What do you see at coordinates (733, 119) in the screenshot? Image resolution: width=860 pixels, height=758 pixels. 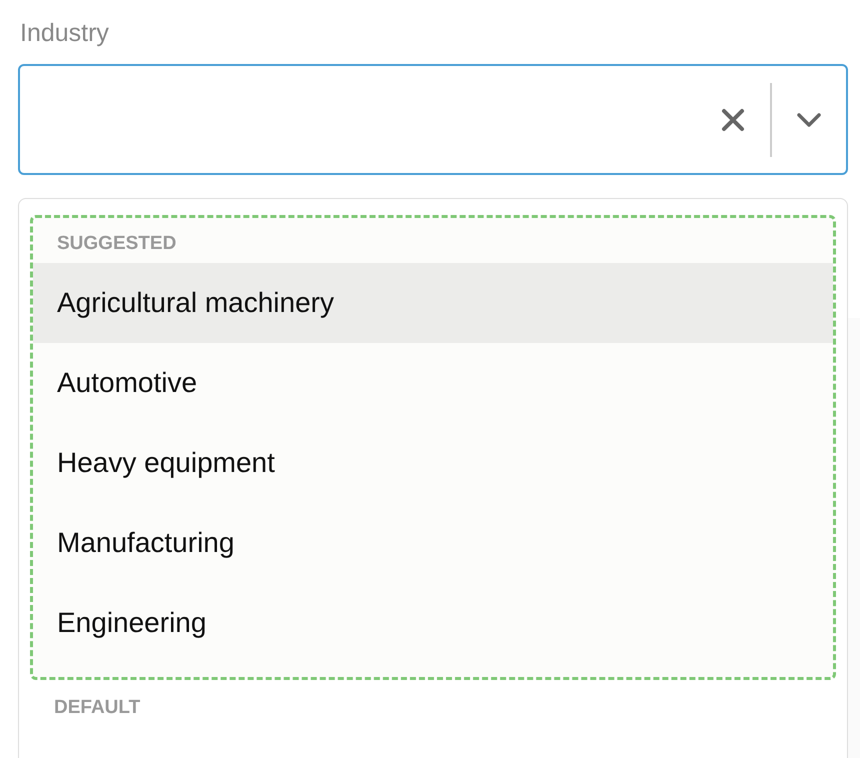 I see `clear-icon` at bounding box center [733, 119].